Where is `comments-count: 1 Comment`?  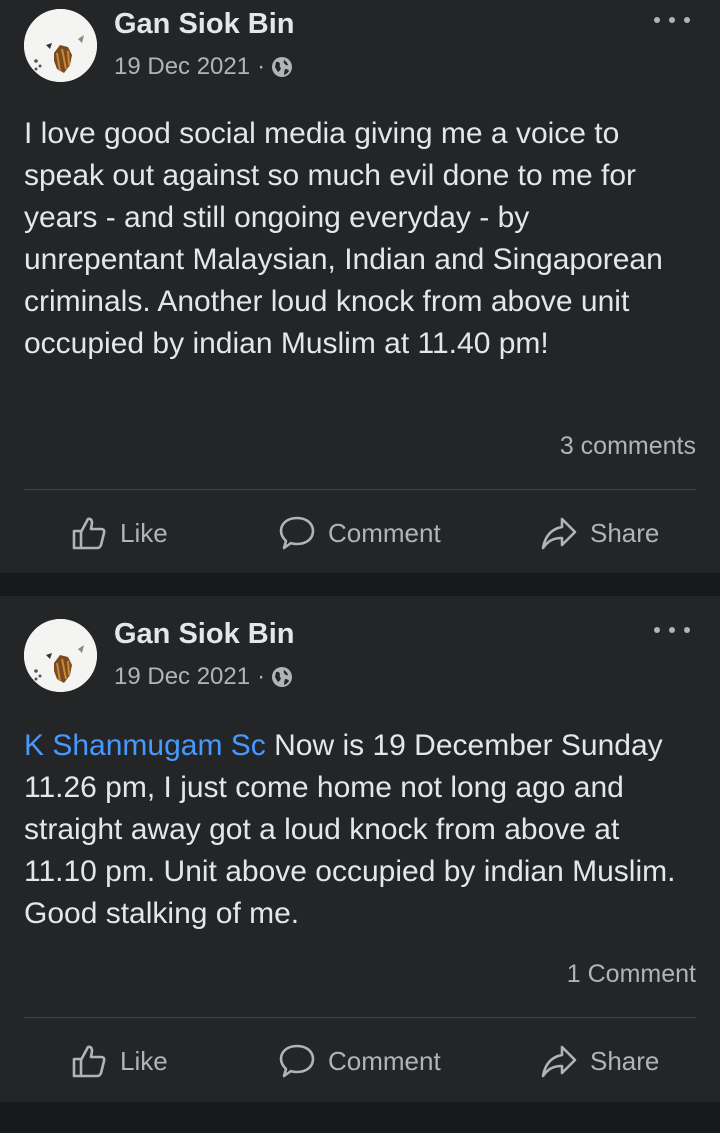
comments-count: 1 Comment is located at coordinates (631, 974).